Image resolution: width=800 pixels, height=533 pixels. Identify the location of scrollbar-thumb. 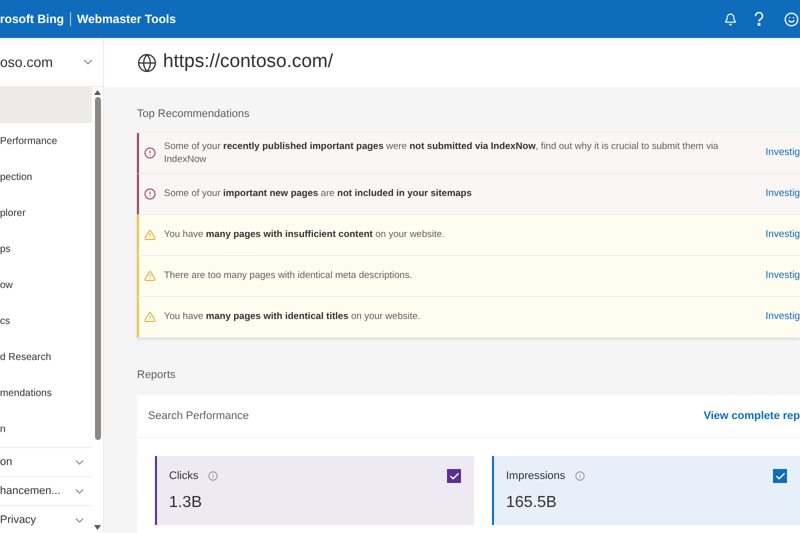
(97, 268).